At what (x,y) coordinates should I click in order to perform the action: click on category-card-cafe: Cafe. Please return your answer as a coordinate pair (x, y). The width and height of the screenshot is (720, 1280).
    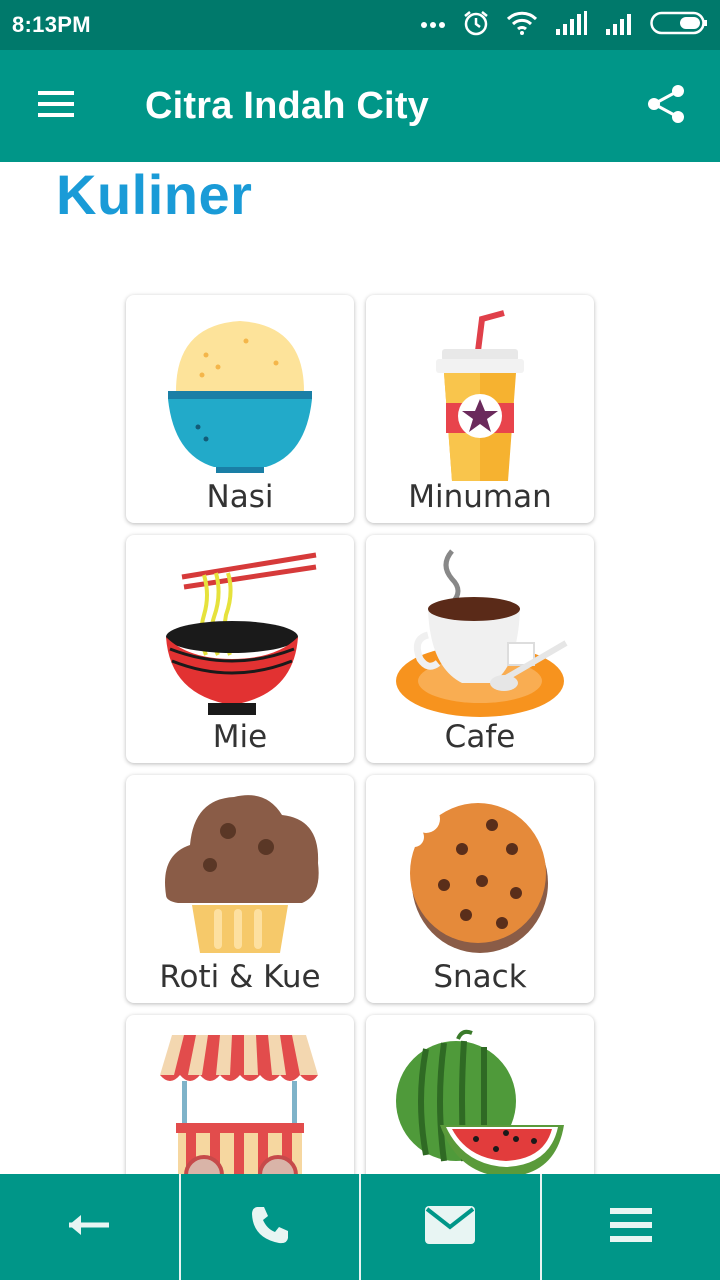
    Looking at the image, I should click on (480, 649).